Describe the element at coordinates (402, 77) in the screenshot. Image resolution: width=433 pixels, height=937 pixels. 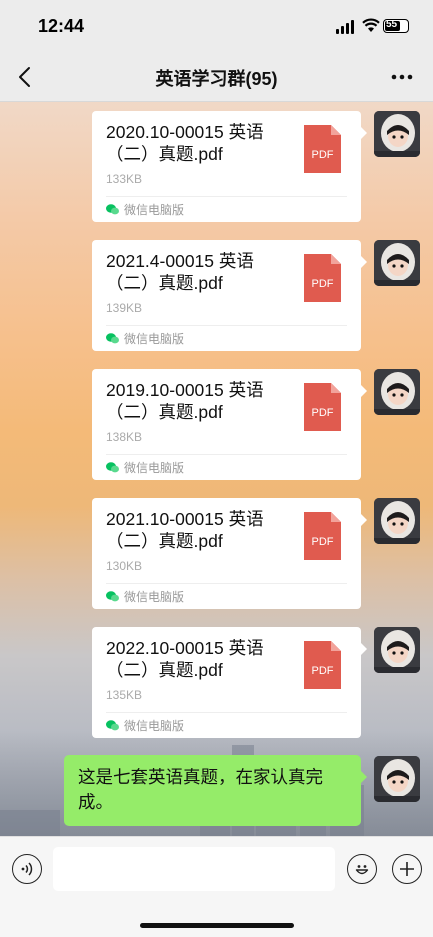
I see `more-icon` at that location.